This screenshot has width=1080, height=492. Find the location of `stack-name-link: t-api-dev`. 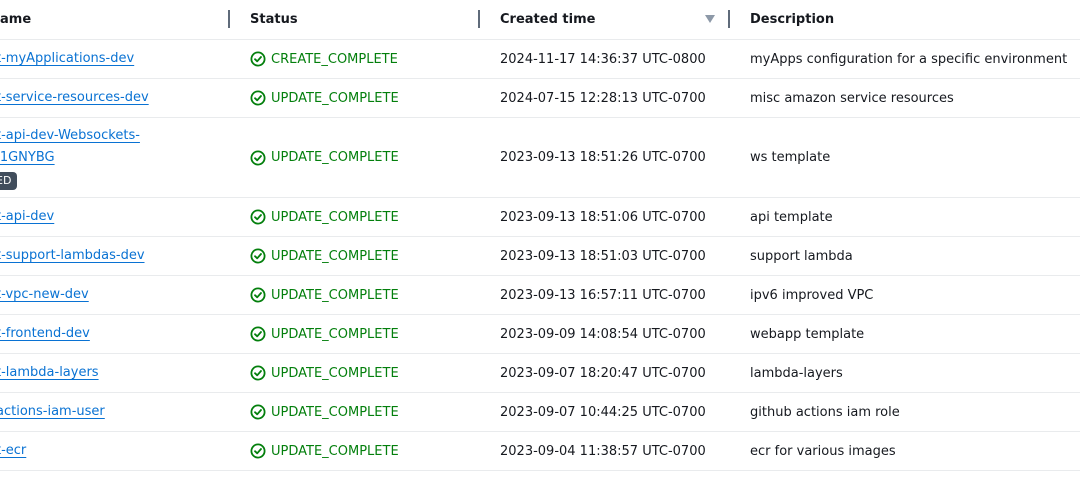

stack-name-link: t-api-dev is located at coordinates (27, 217).